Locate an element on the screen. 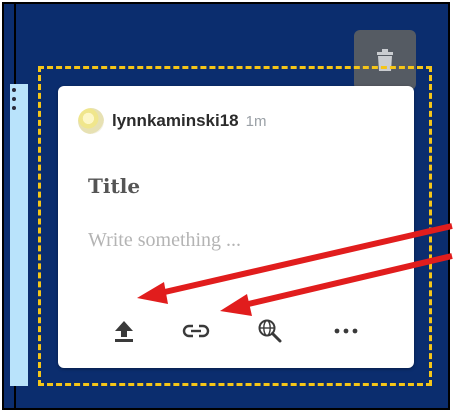 This screenshot has width=454, height=414. globe-search-icon is located at coordinates (270, 331).